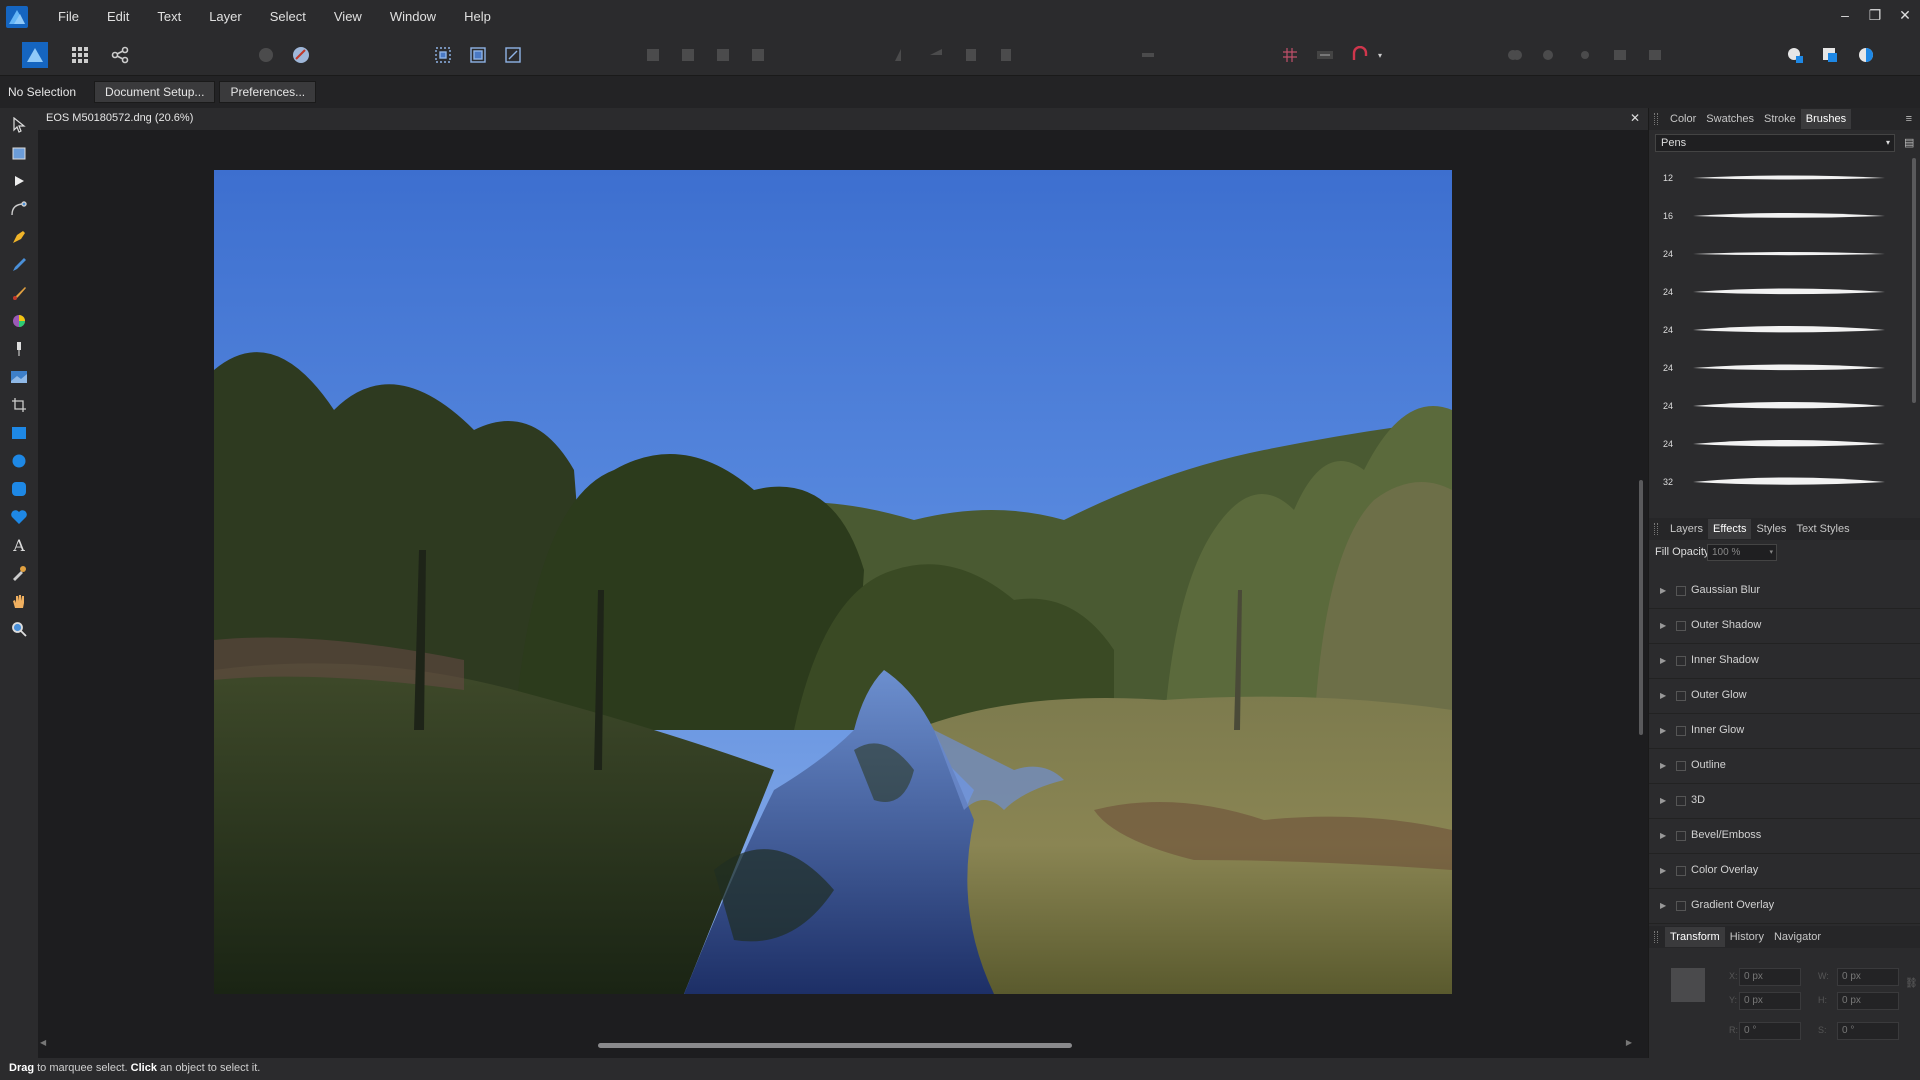 This screenshot has height=1080, width=1920. I want to click on menu-view: View, so click(348, 17).